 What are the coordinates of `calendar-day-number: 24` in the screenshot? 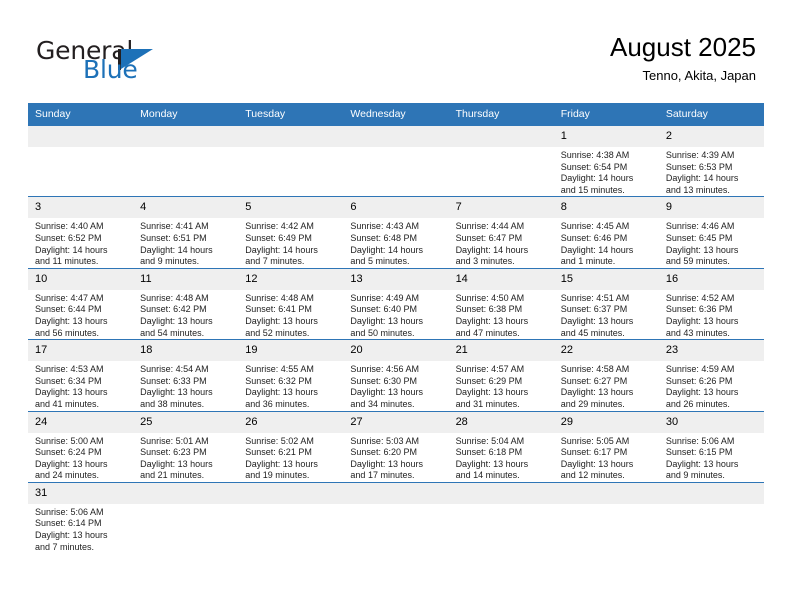 It's located at (81, 422).